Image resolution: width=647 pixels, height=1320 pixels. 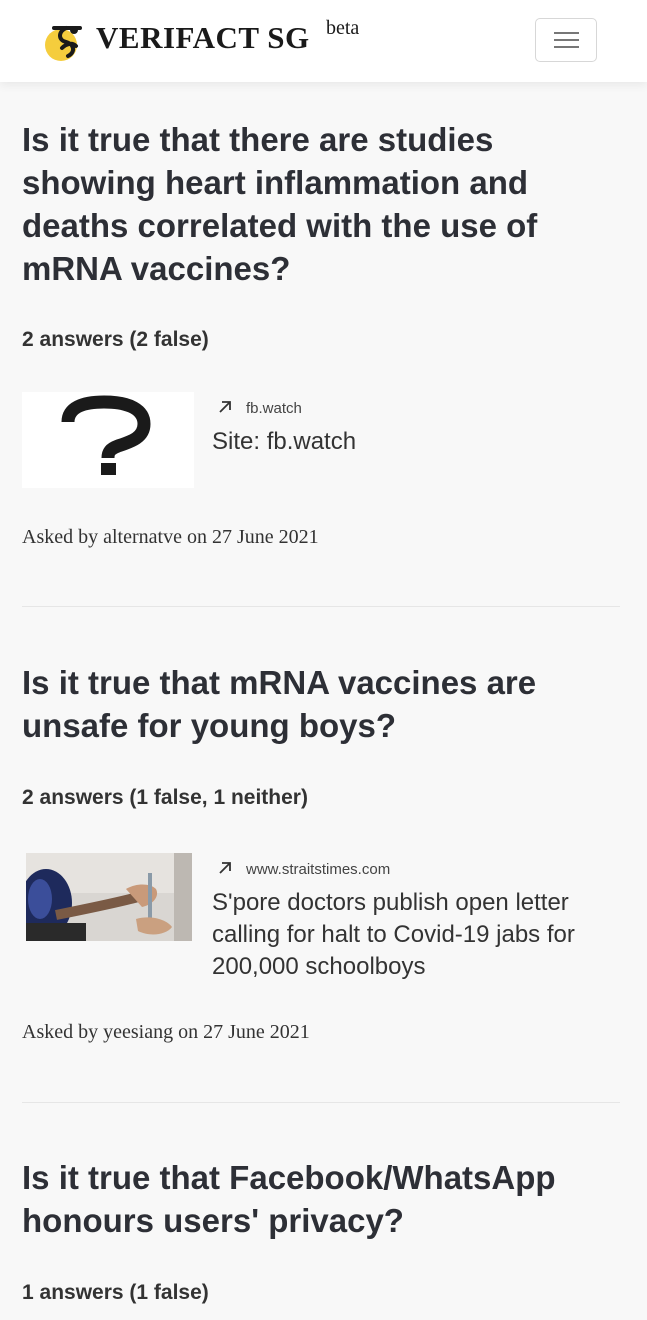 What do you see at coordinates (170, 537) in the screenshot?
I see `asked-by-text: Asked by alternatve on 27 June 2021` at bounding box center [170, 537].